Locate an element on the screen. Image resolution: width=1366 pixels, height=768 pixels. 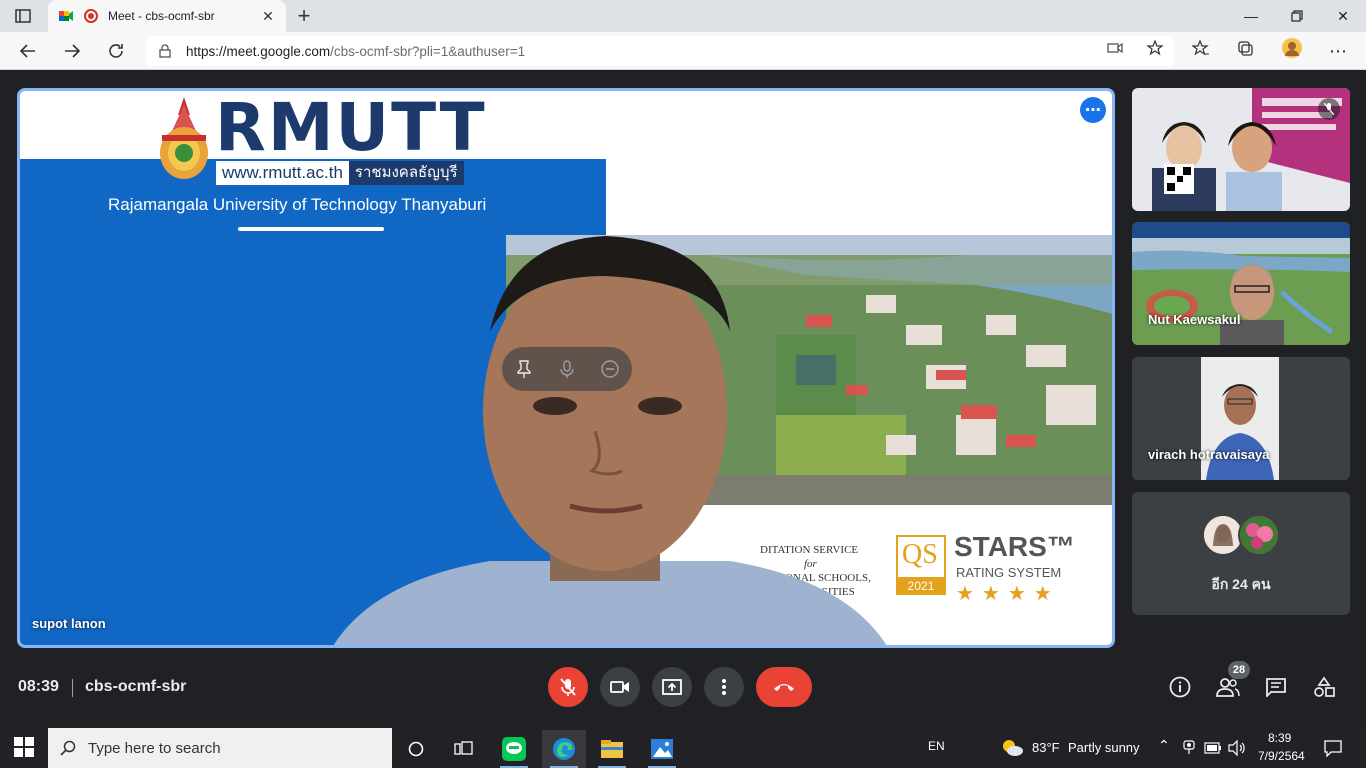
recording-indicator-icon is located at coordinates (91, 16).